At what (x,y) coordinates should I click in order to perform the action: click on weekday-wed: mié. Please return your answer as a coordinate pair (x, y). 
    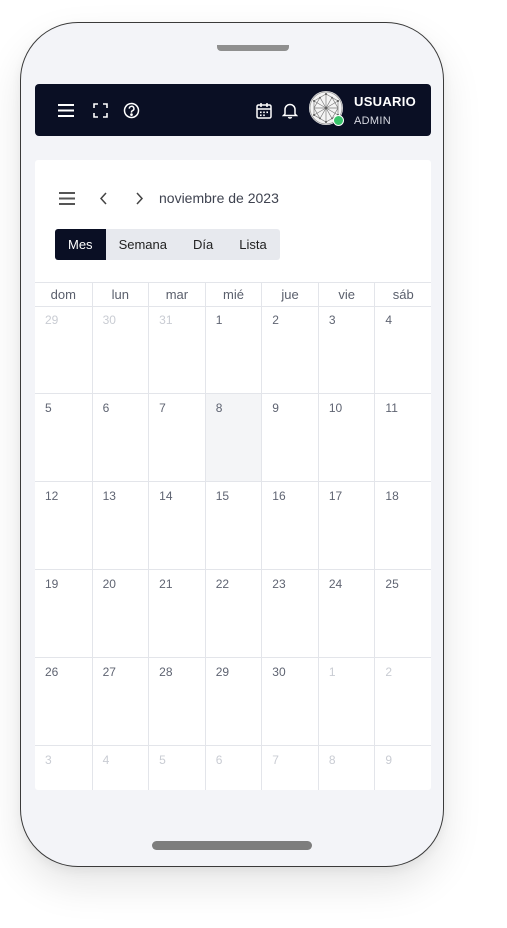
    Looking at the image, I should click on (233, 294).